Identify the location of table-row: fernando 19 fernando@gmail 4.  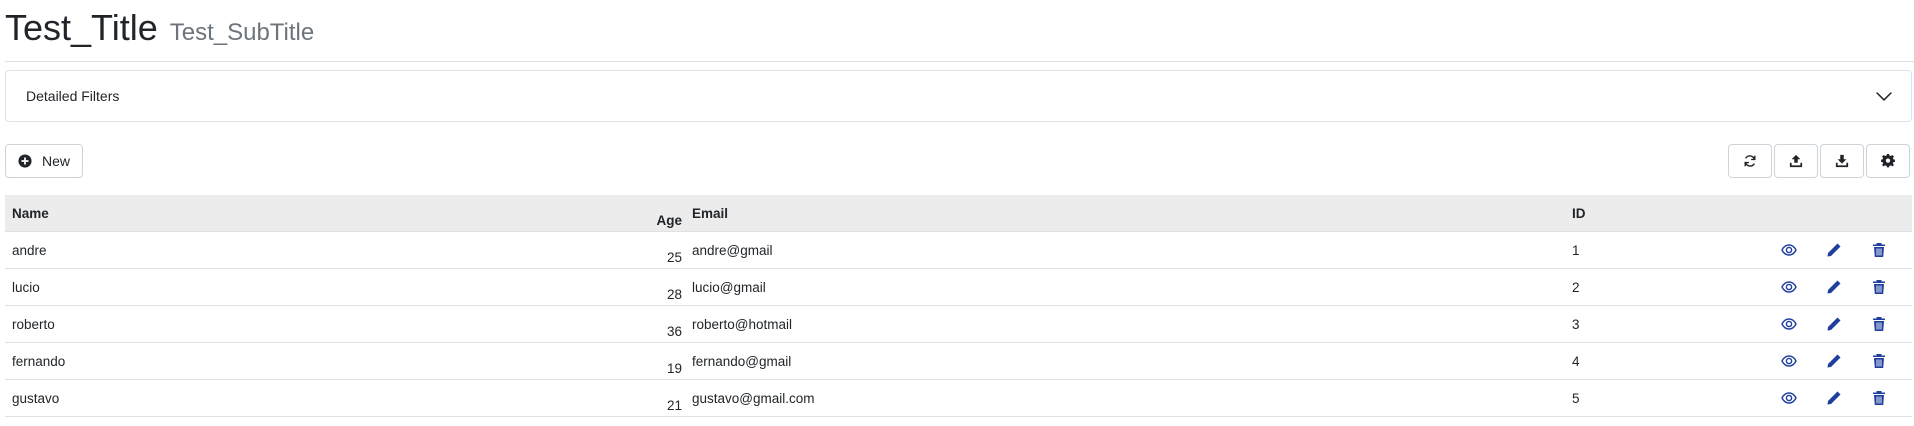
(958, 361).